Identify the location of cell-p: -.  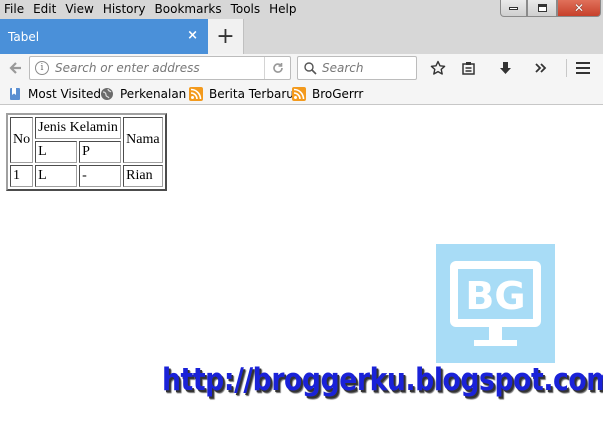
(100, 176).